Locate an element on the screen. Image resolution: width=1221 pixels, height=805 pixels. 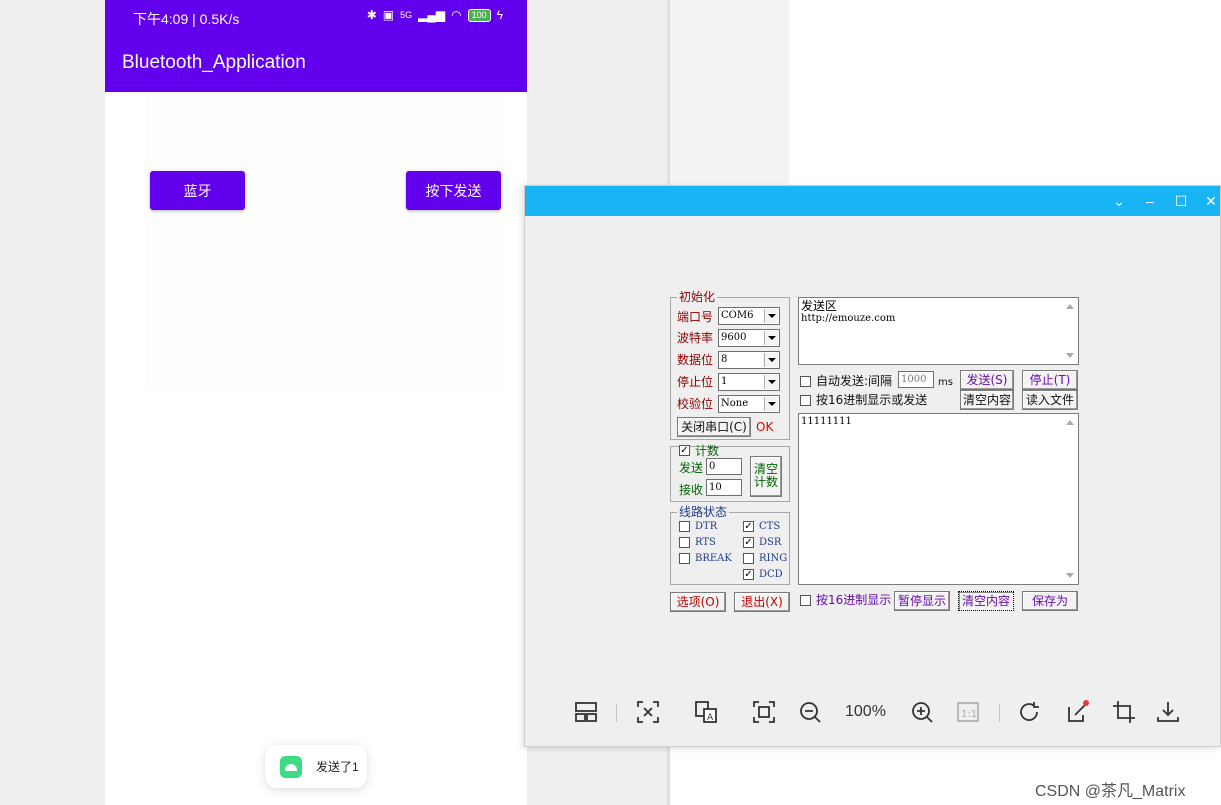
line-state-title: 线路状态 is located at coordinates (703, 512).